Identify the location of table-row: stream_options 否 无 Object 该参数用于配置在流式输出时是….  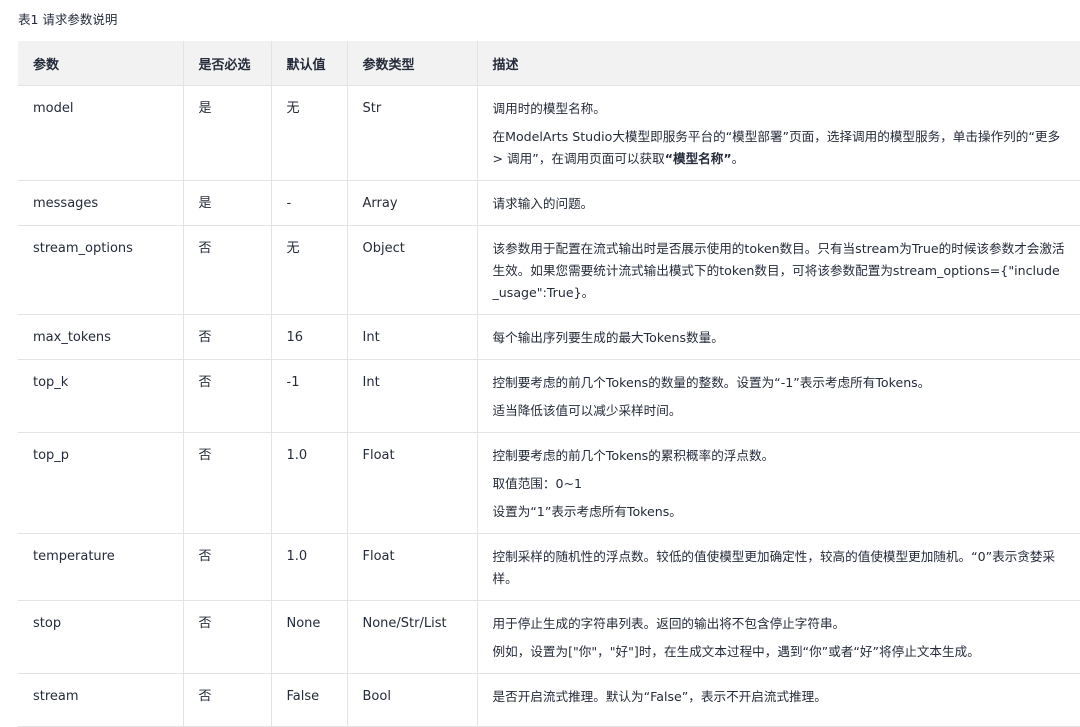
(549, 270).